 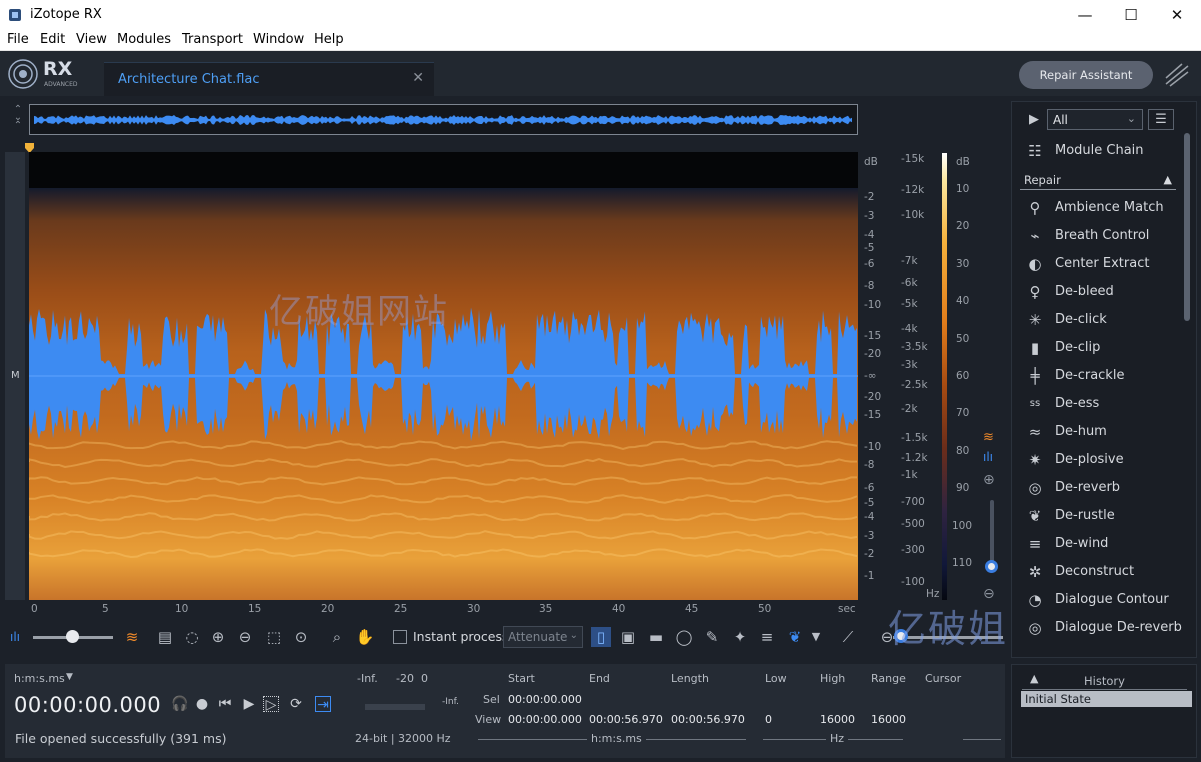 I want to click on frequency-selection-icon: ▬, so click(x=656, y=637).